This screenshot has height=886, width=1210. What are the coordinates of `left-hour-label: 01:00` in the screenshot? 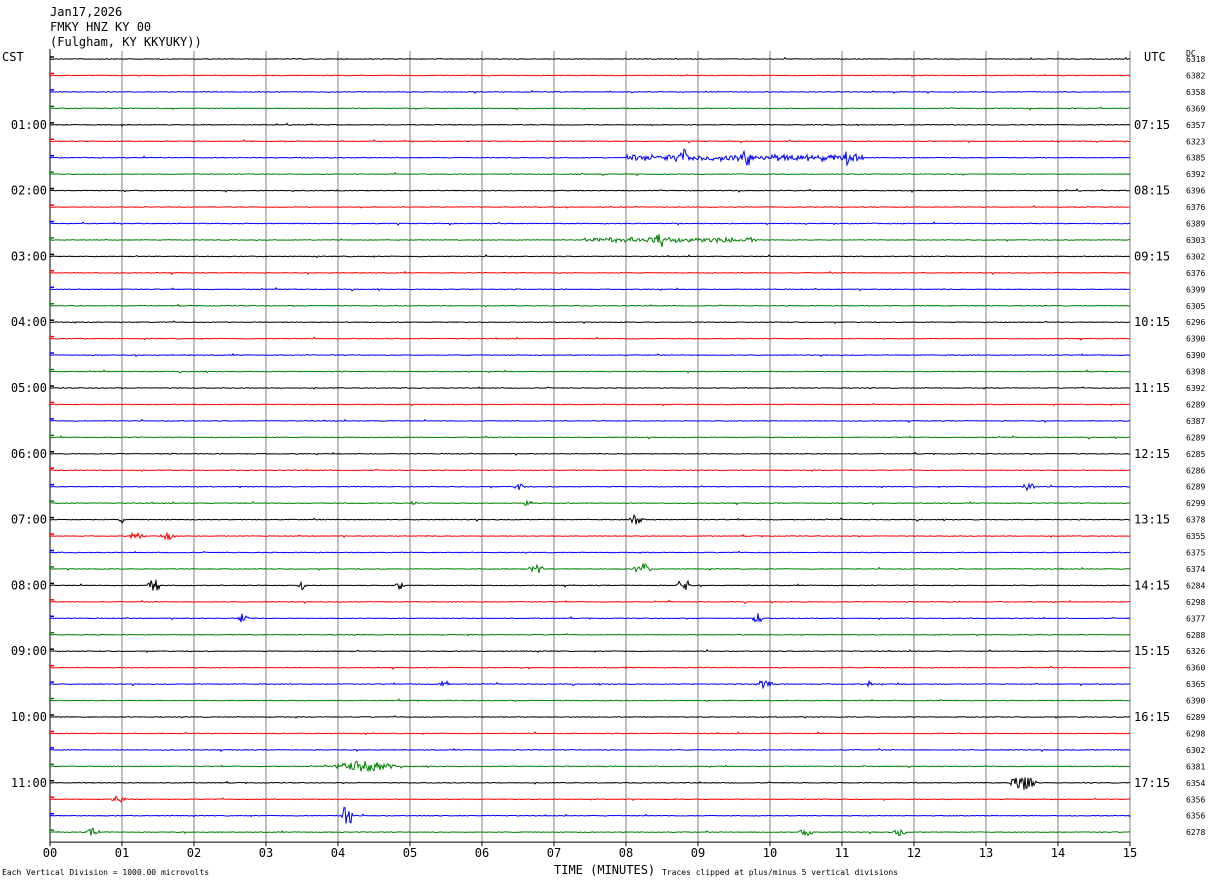 It's located at (29, 125).